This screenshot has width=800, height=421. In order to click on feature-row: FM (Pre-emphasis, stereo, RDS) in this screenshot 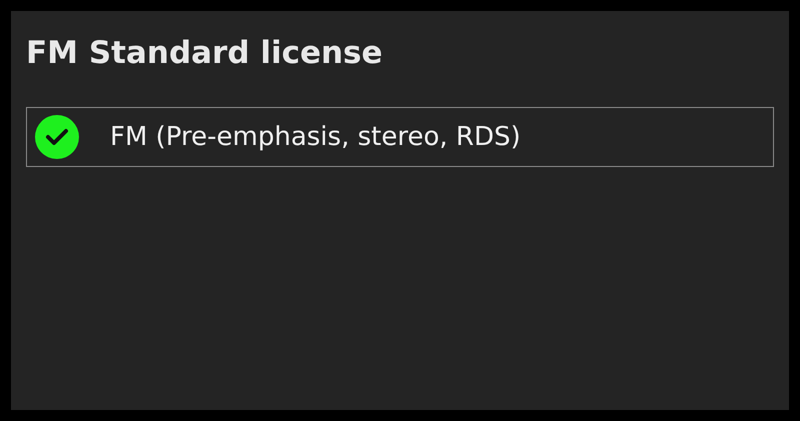, I will do `click(400, 137)`.